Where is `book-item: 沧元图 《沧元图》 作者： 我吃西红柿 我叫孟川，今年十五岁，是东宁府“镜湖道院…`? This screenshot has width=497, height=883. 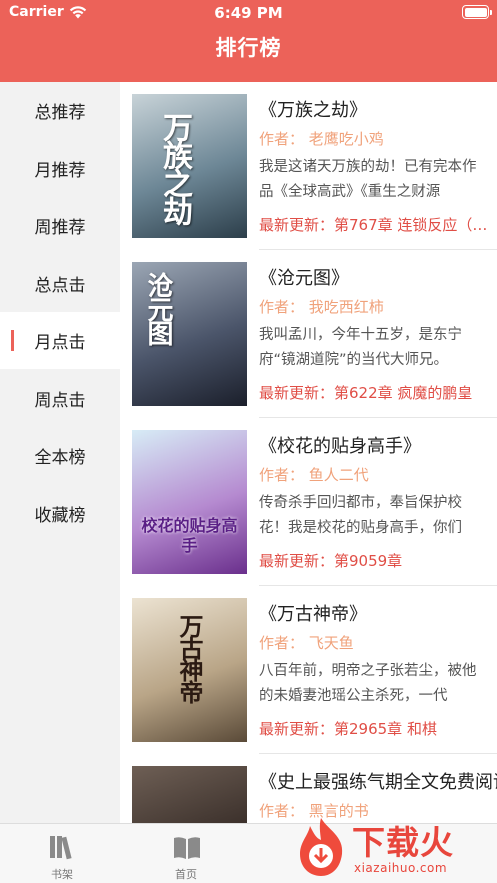 book-item: 沧元图 《沧元图》 作者： 我吃西红柿 我叫孟川，今年十五岁，是东宁府“镜湖道院… is located at coordinates (308, 334).